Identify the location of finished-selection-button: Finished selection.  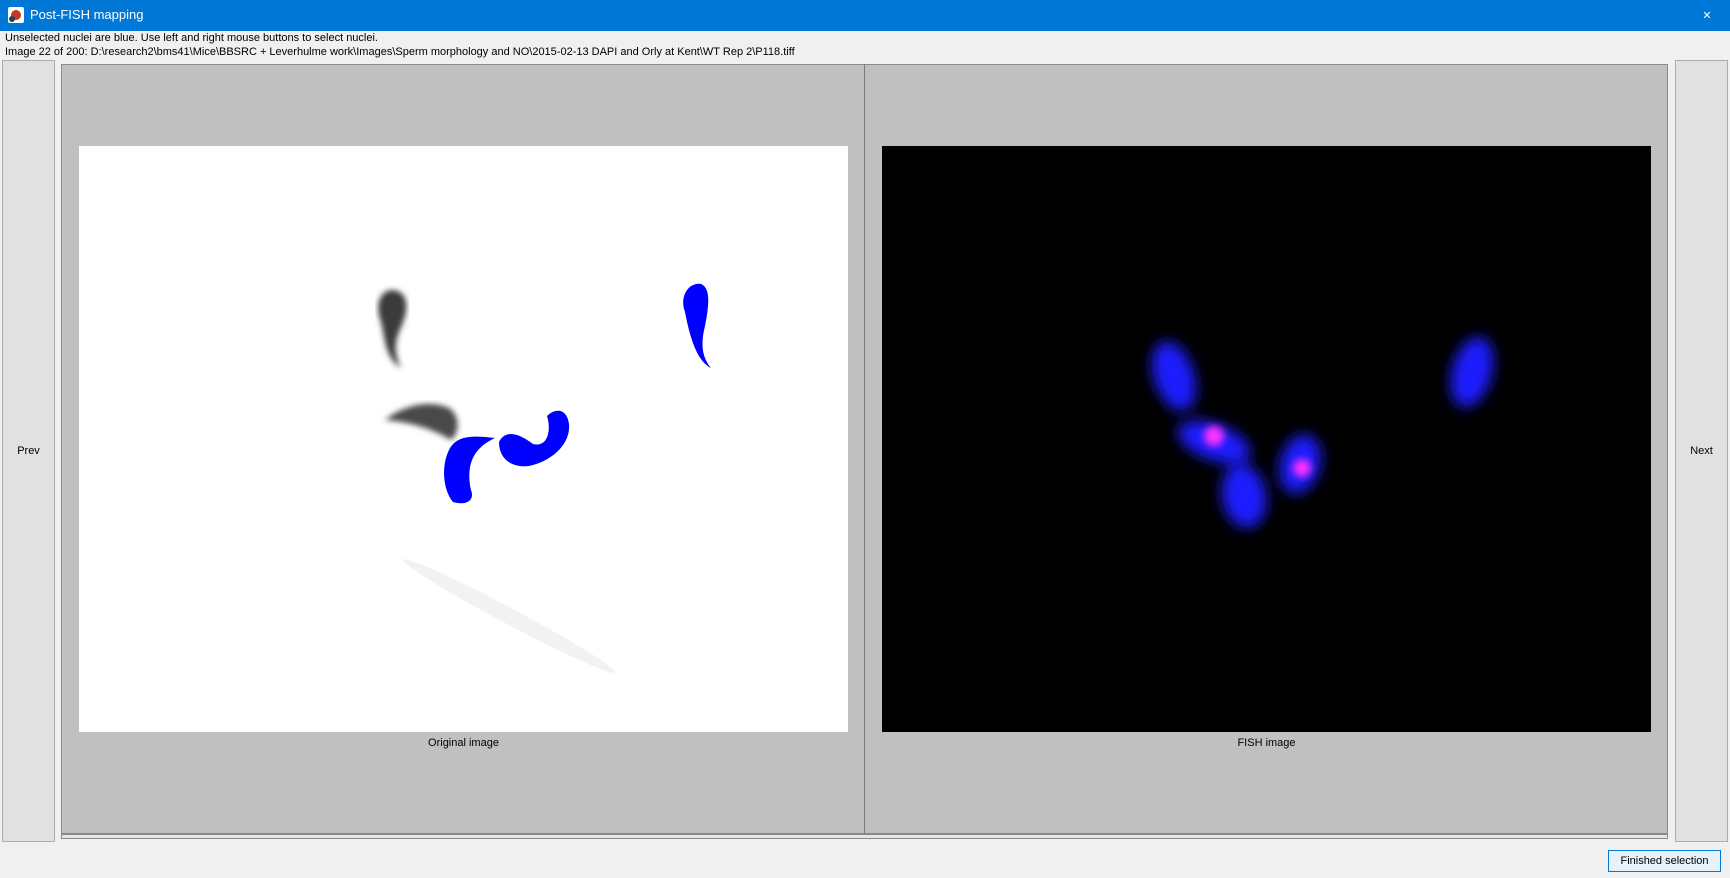
(1664, 861).